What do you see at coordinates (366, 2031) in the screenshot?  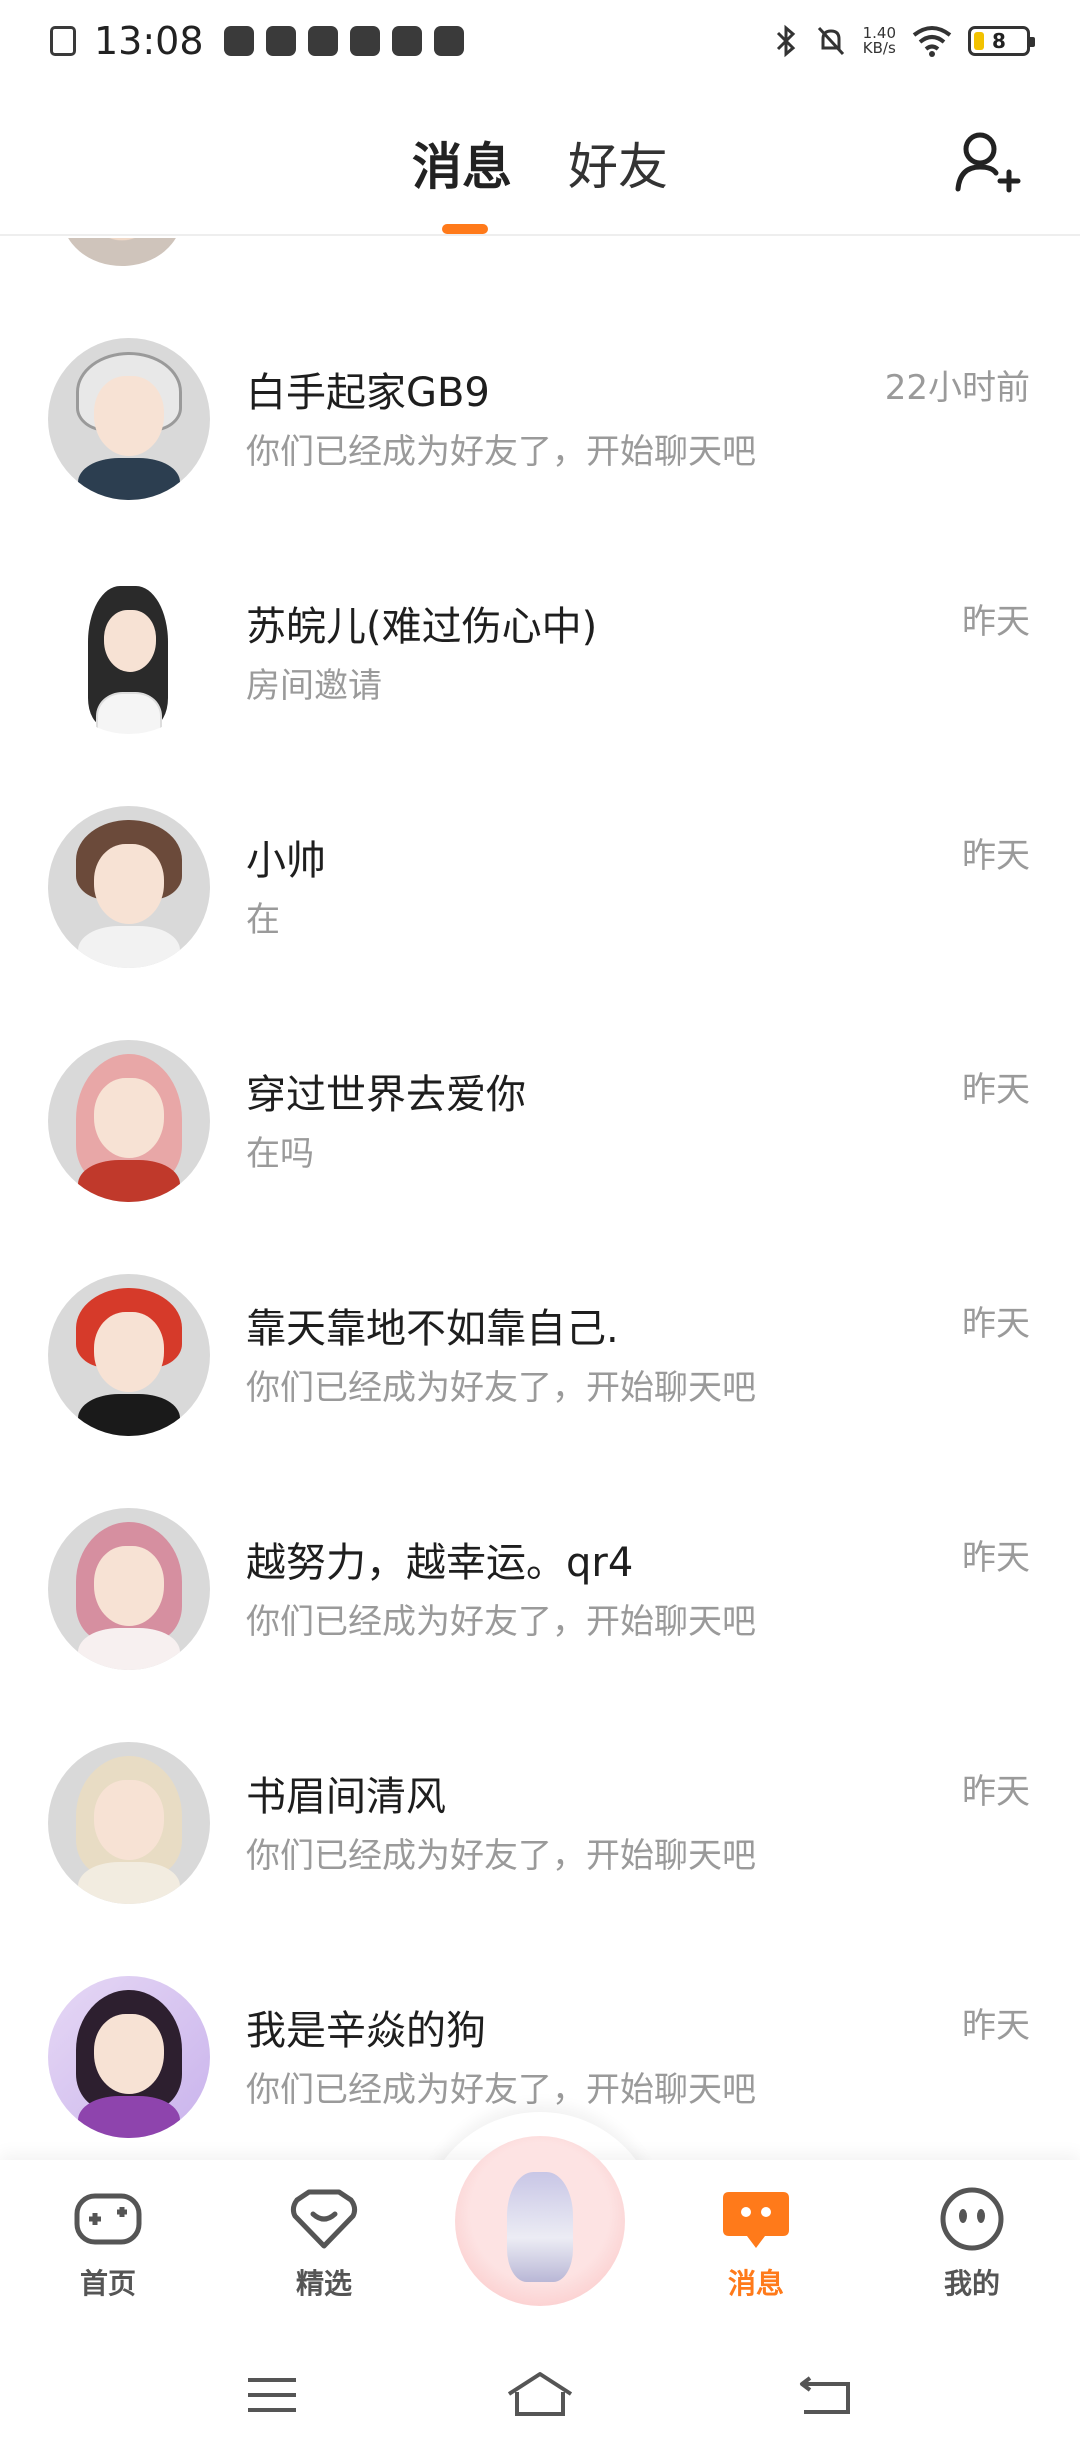 I see `contact-name: 我是辛焱的狗` at bounding box center [366, 2031].